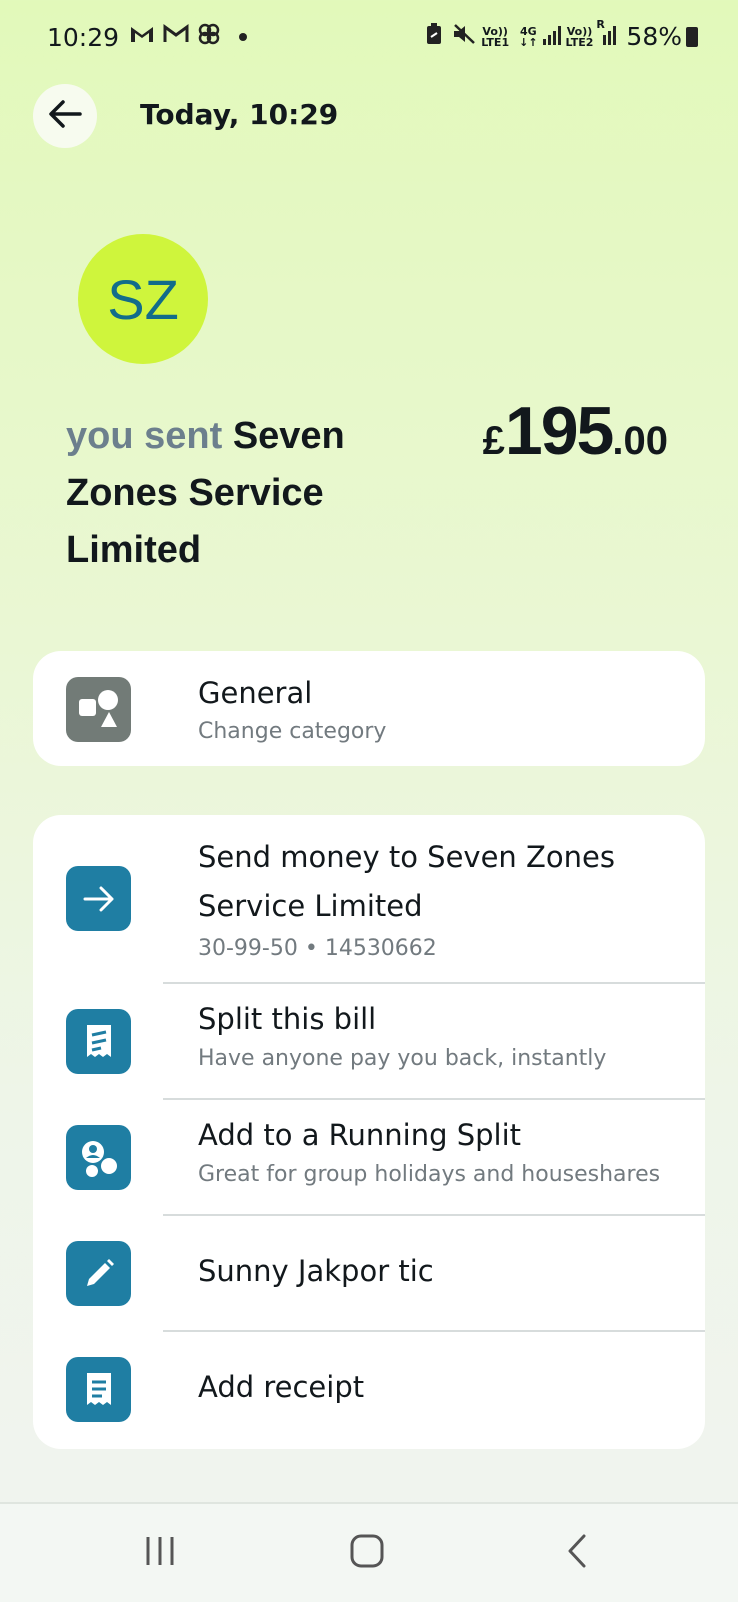 This screenshot has width=738, height=1602. I want to click on payee-prefix: you sent, so click(144, 436).